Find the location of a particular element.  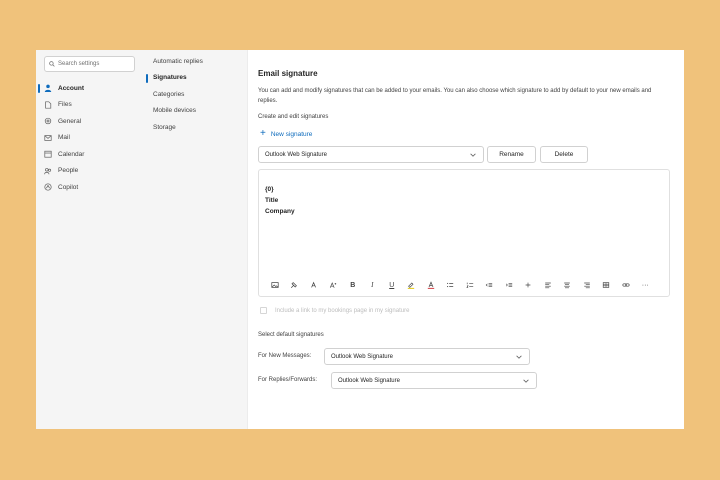

replies-label: For Replies/Forwards: is located at coordinates (288, 380).